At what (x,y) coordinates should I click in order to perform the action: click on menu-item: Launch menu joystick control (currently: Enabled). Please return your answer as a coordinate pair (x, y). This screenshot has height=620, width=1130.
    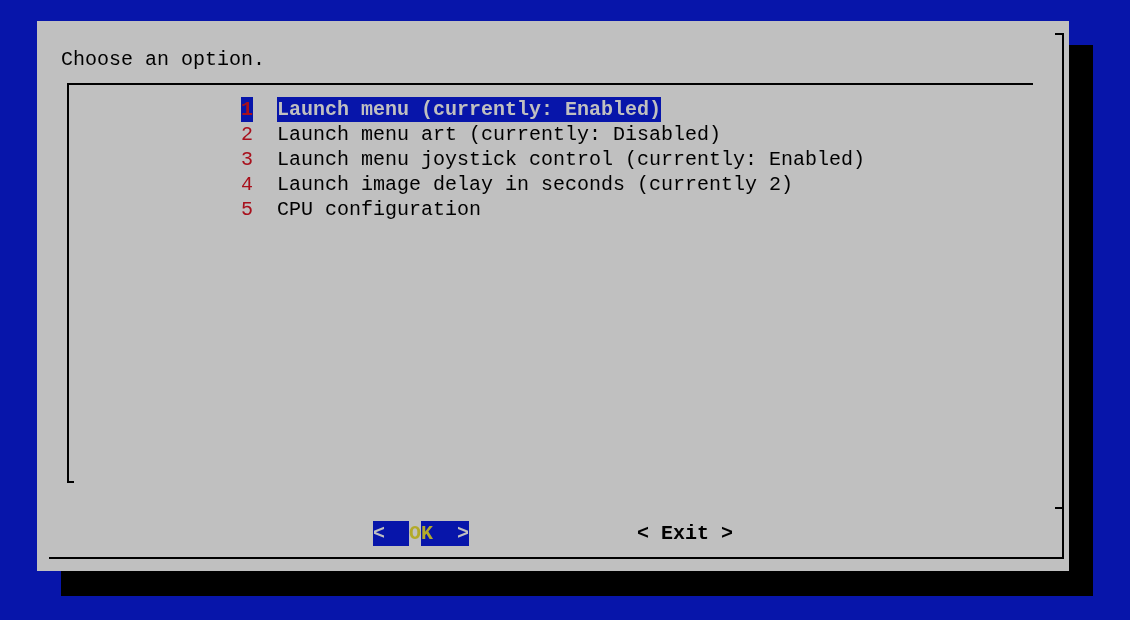
    Looking at the image, I should click on (571, 159).